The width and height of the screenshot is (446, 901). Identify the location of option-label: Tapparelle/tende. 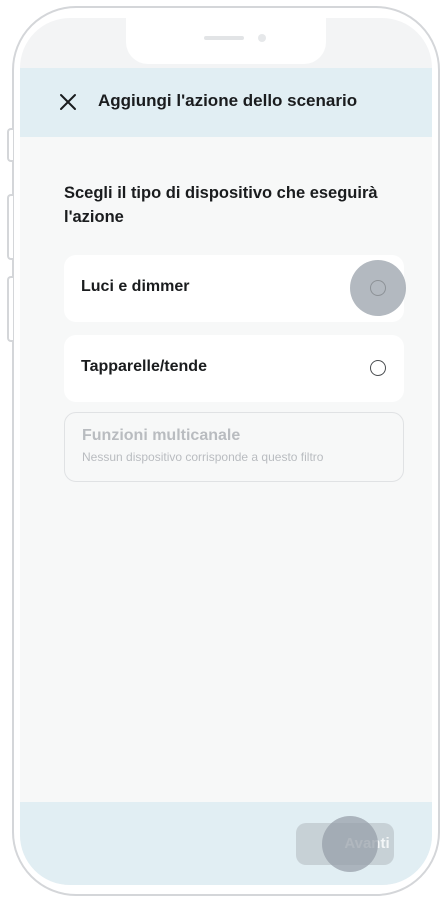
(144, 366).